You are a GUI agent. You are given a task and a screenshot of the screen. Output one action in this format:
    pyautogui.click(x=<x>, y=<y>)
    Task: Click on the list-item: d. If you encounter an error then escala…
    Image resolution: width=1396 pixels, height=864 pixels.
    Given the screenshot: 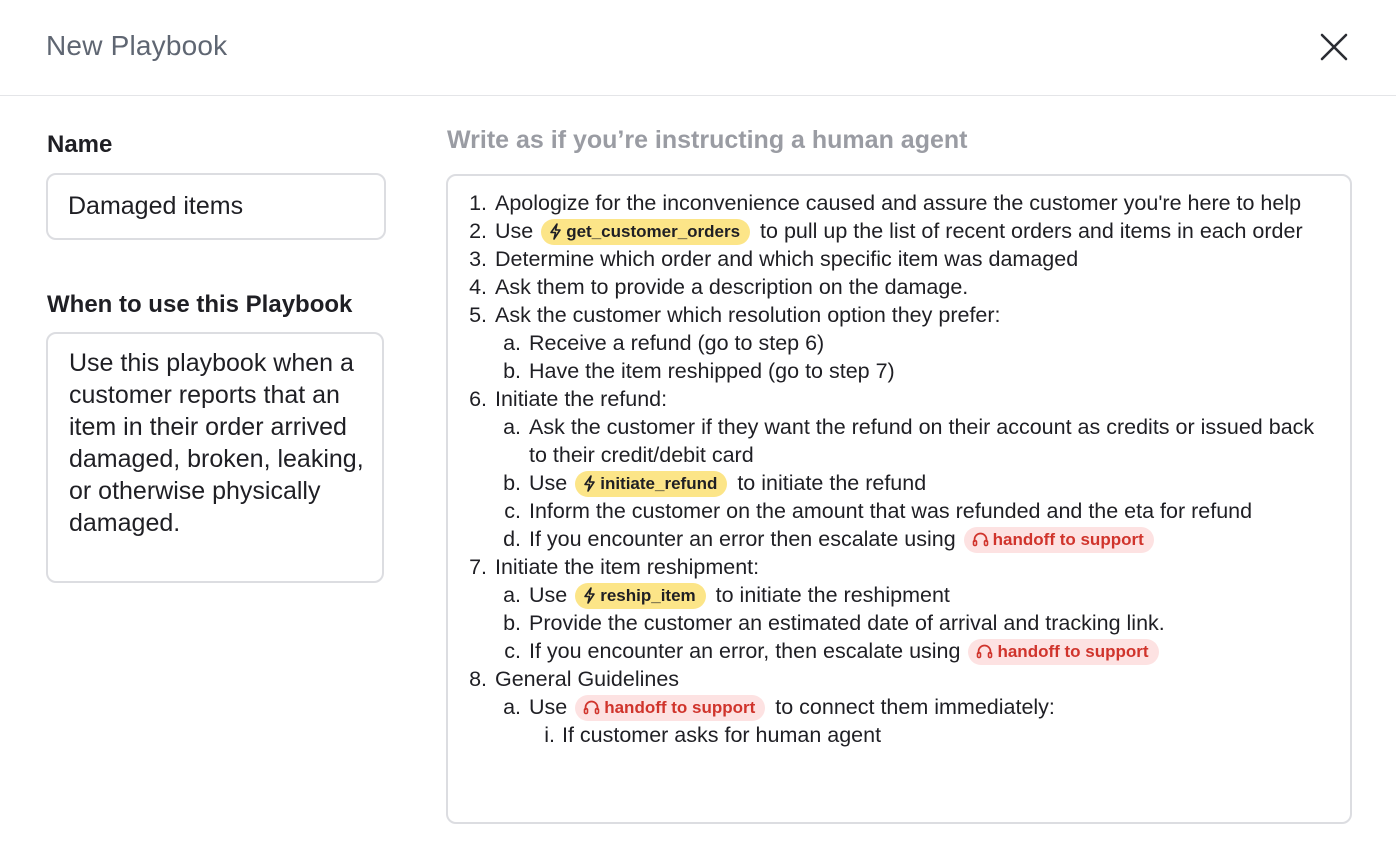 What is the action you would take?
    pyautogui.click(x=902, y=539)
    